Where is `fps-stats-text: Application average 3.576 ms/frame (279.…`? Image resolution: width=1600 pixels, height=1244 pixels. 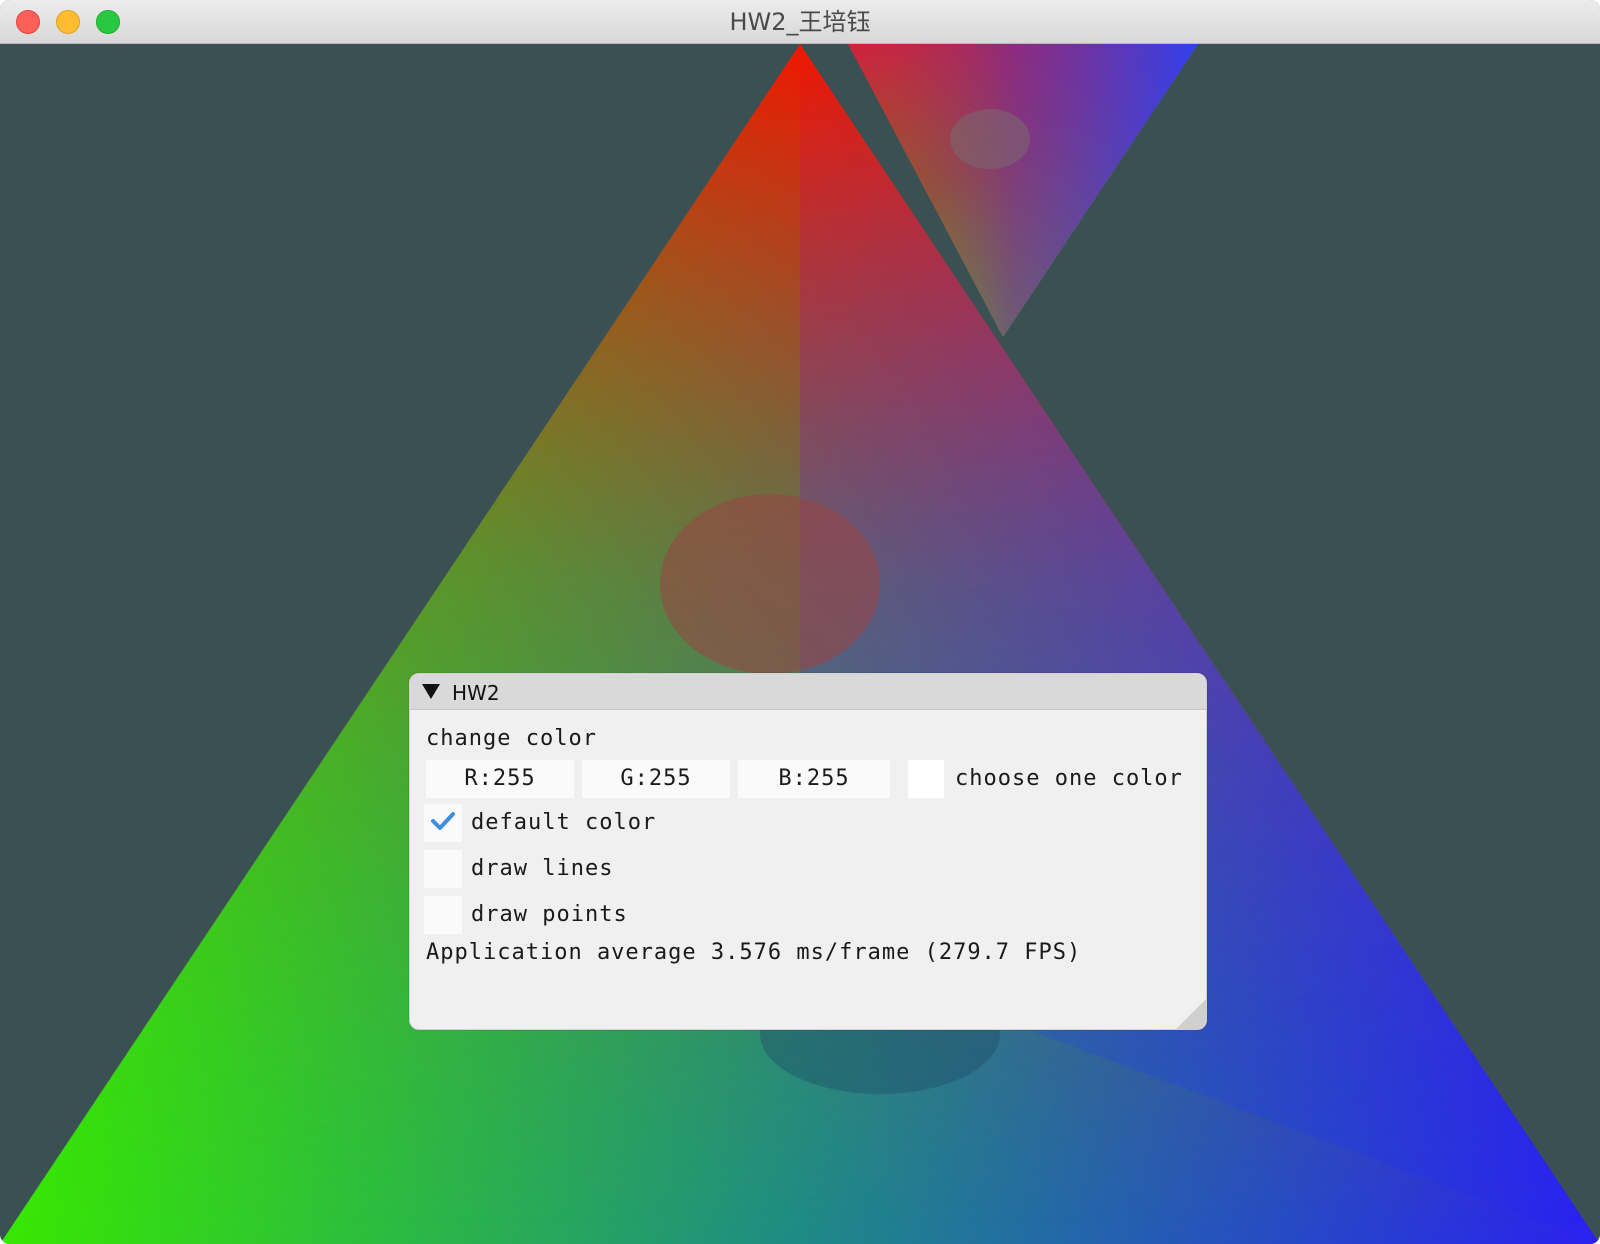
fps-stats-text: Application average 3.576 ms/frame (279.… is located at coordinates (754, 952).